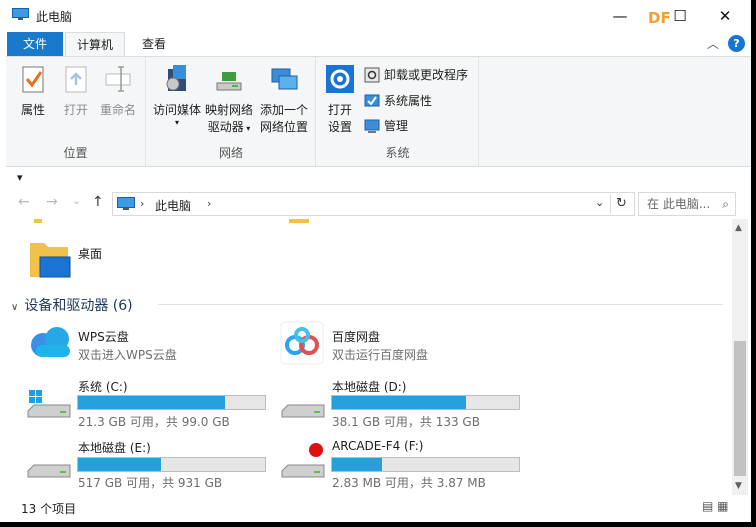  What do you see at coordinates (50, 260) in the screenshot?
I see `desktop-folder-icon` at bounding box center [50, 260].